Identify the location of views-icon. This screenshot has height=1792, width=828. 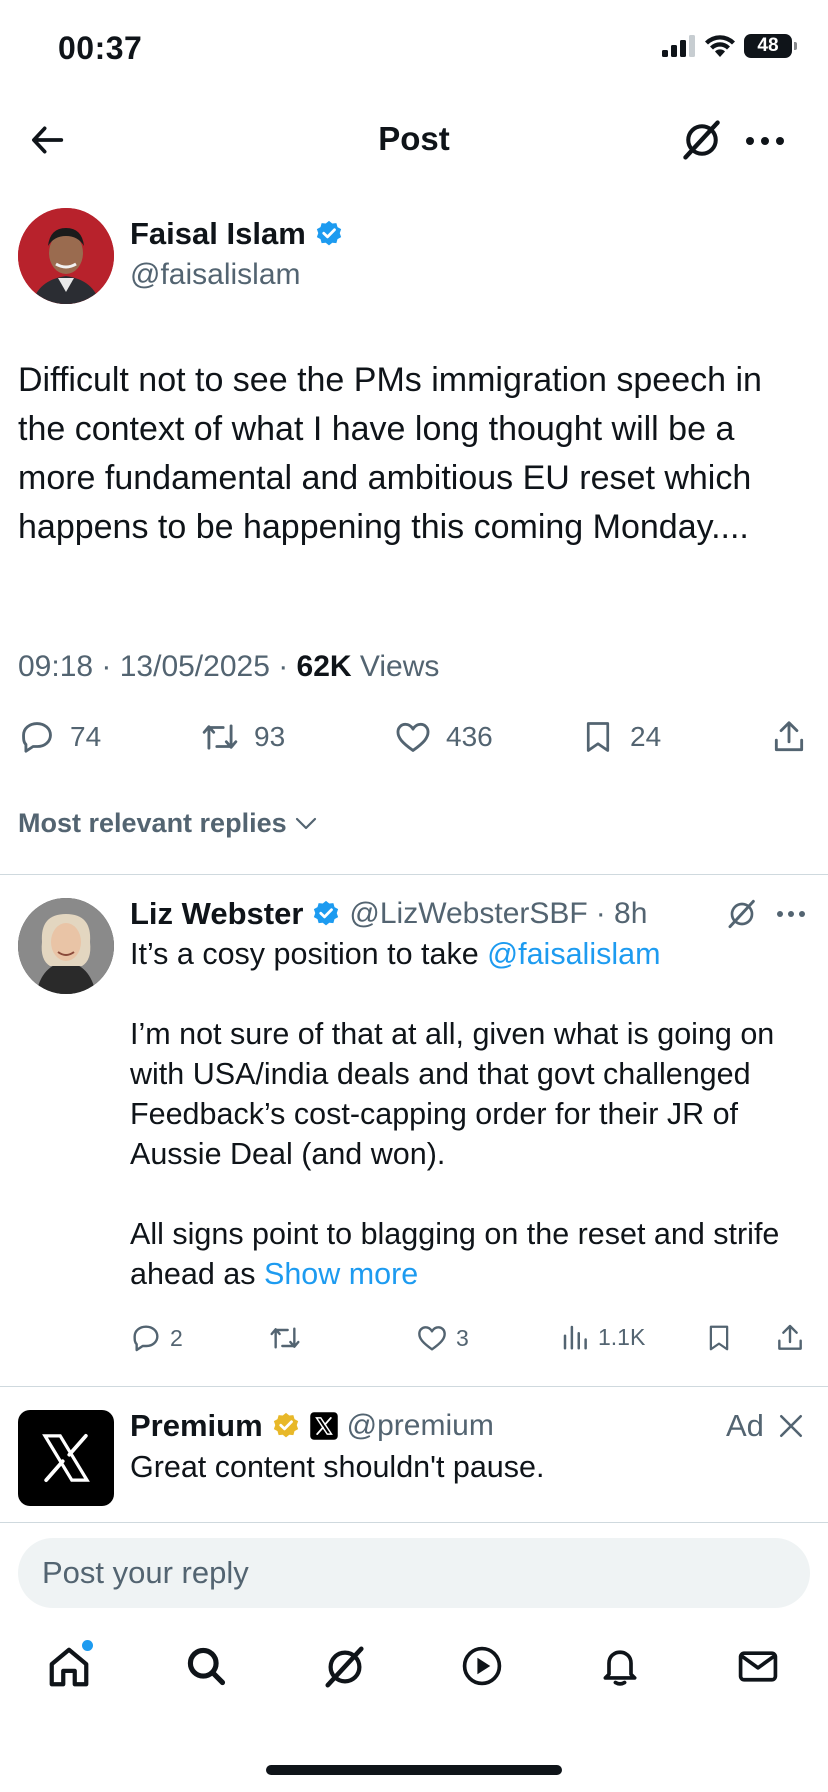
(575, 1337).